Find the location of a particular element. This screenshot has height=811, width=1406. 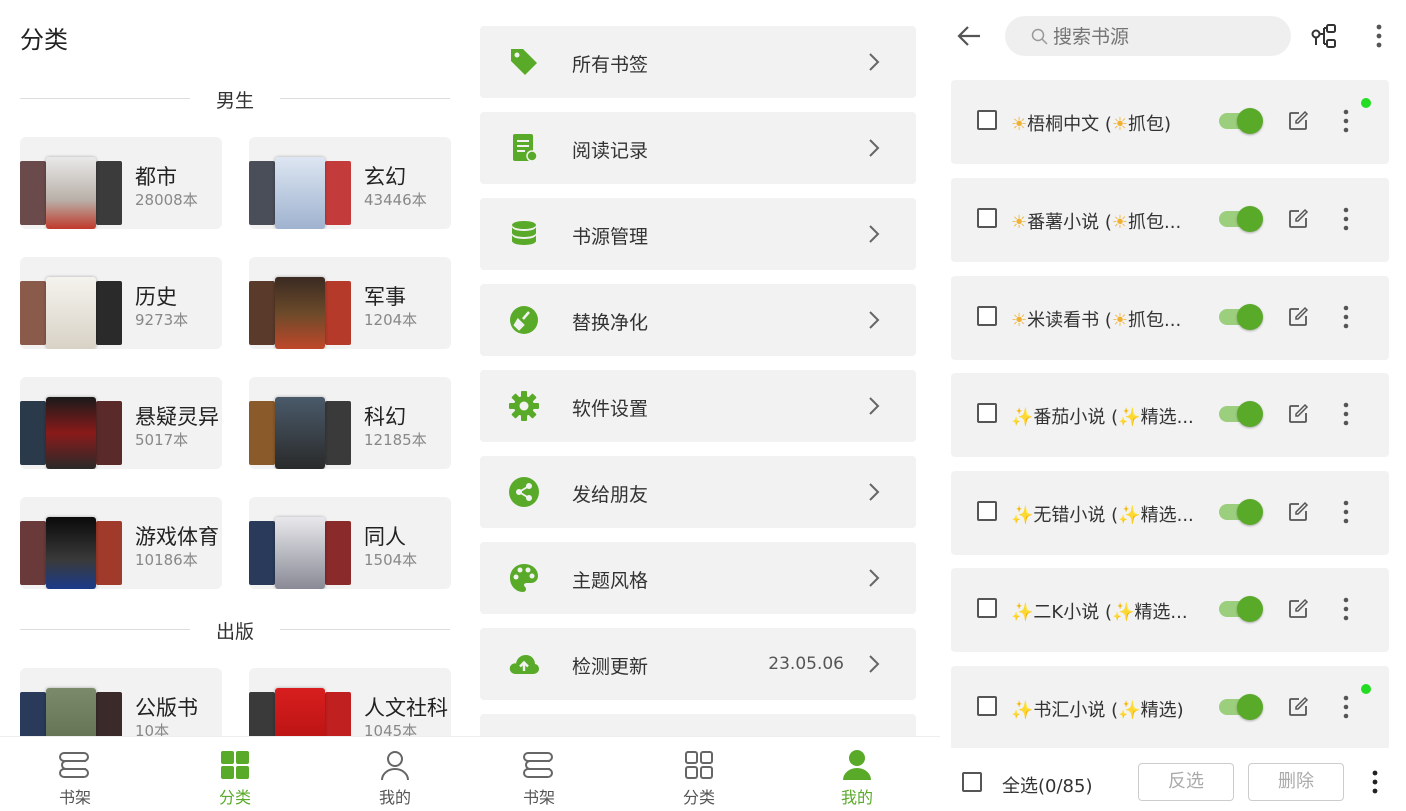

category-name: 人文社科 is located at coordinates (406, 708).